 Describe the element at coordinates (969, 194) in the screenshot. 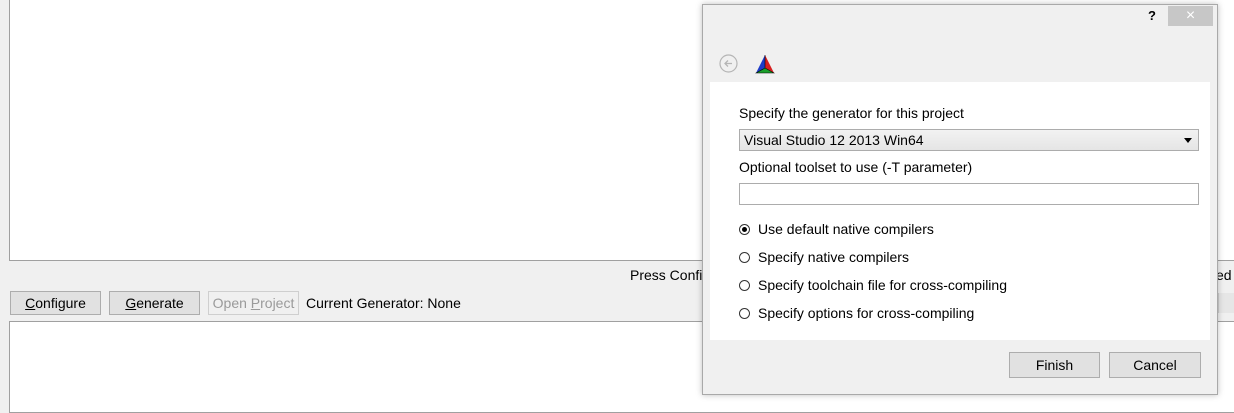

I see `toolset-input` at that location.